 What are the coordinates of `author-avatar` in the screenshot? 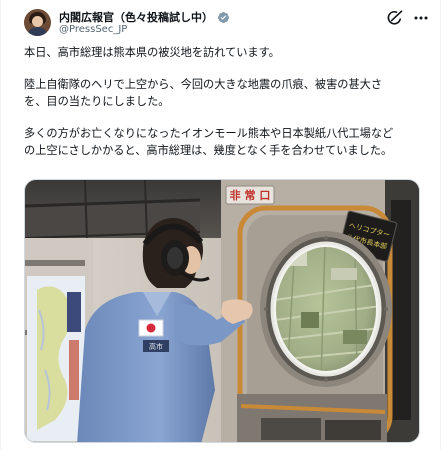 It's located at (37, 22).